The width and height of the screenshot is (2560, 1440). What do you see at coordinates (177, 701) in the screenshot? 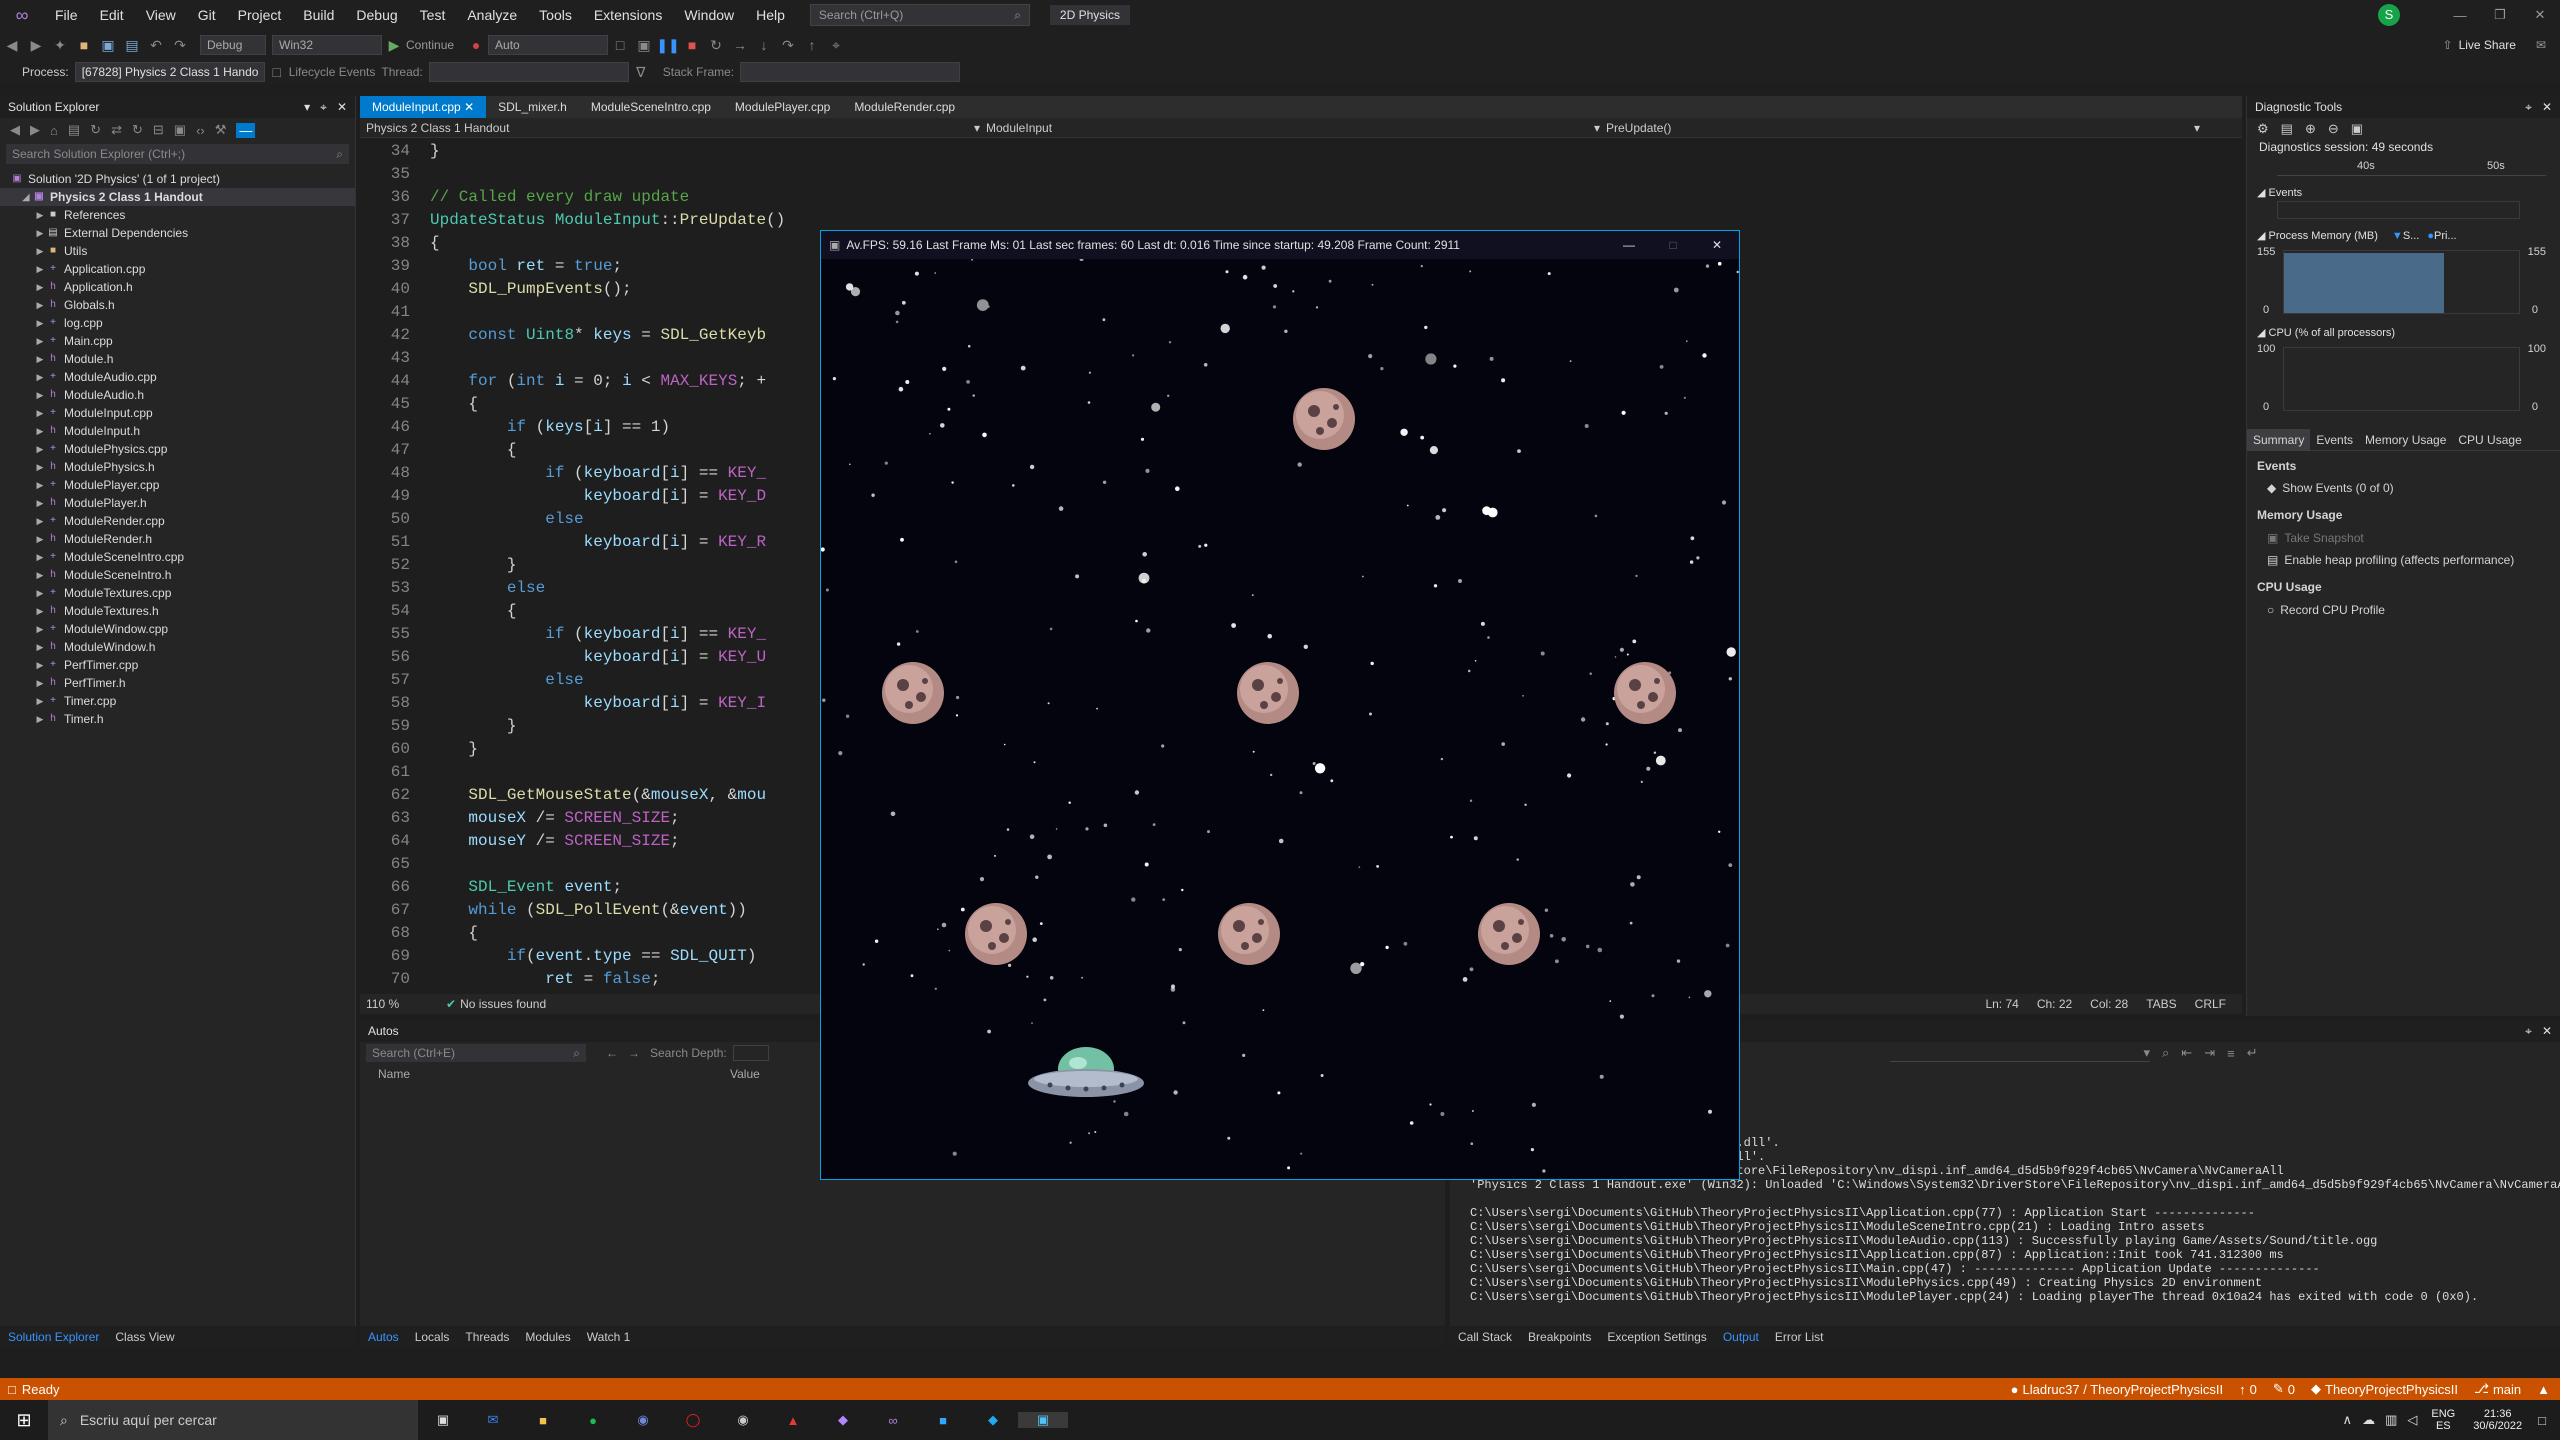
I see `solution-file-item: ▶ + Timer.cpp` at bounding box center [177, 701].